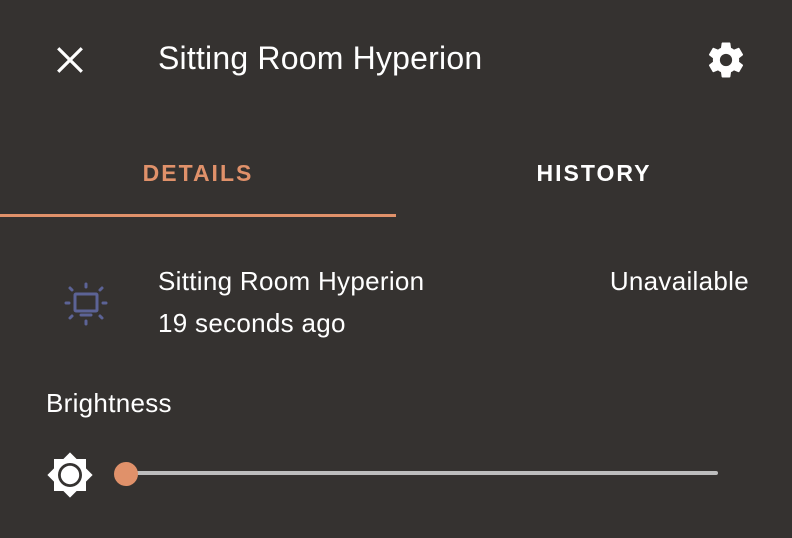 The width and height of the screenshot is (792, 538). I want to click on television-ambient-light-icon, so click(86, 304).